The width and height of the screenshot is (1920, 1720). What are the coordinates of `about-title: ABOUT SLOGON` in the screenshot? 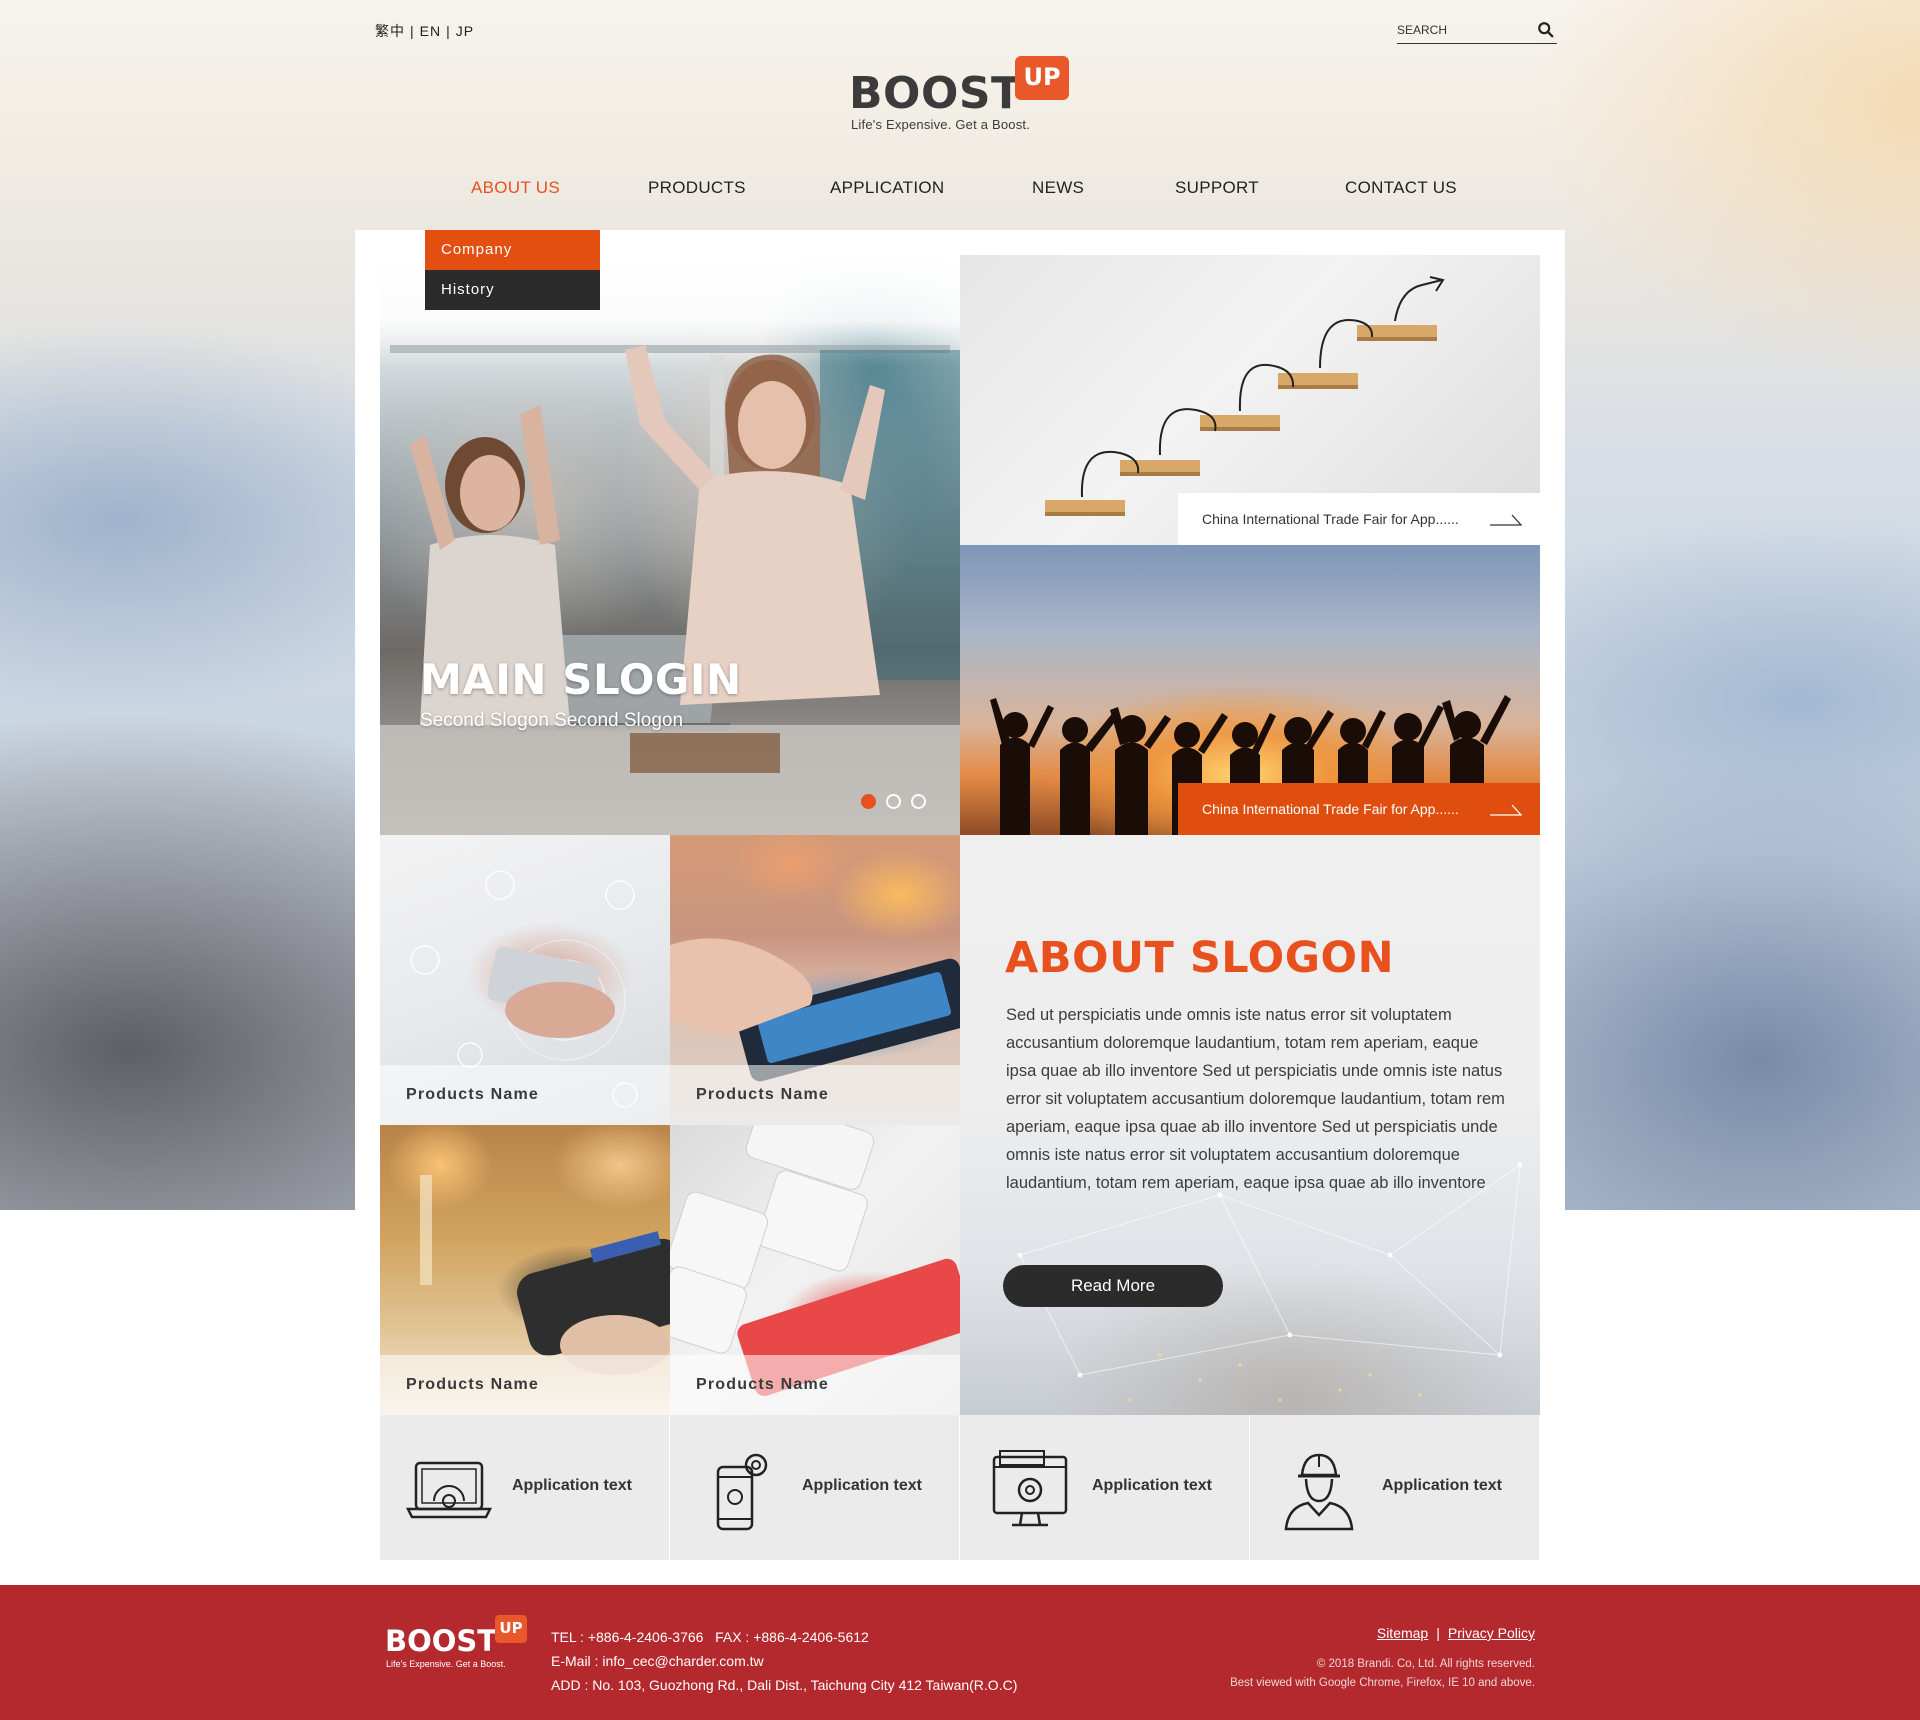 It's located at (1200, 958).